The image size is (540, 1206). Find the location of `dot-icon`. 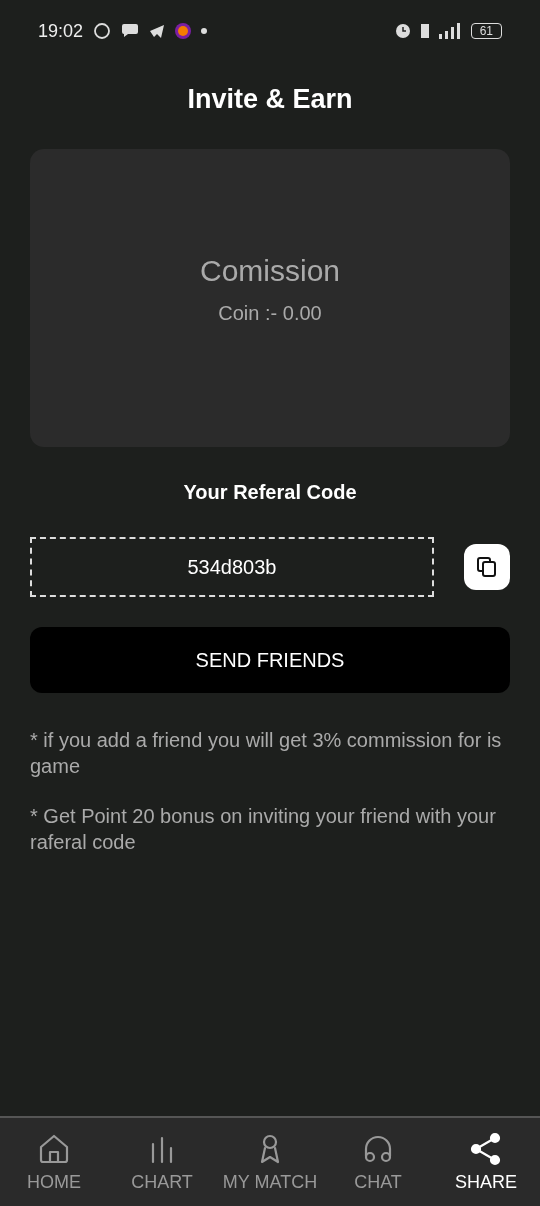

dot-icon is located at coordinates (204, 31).